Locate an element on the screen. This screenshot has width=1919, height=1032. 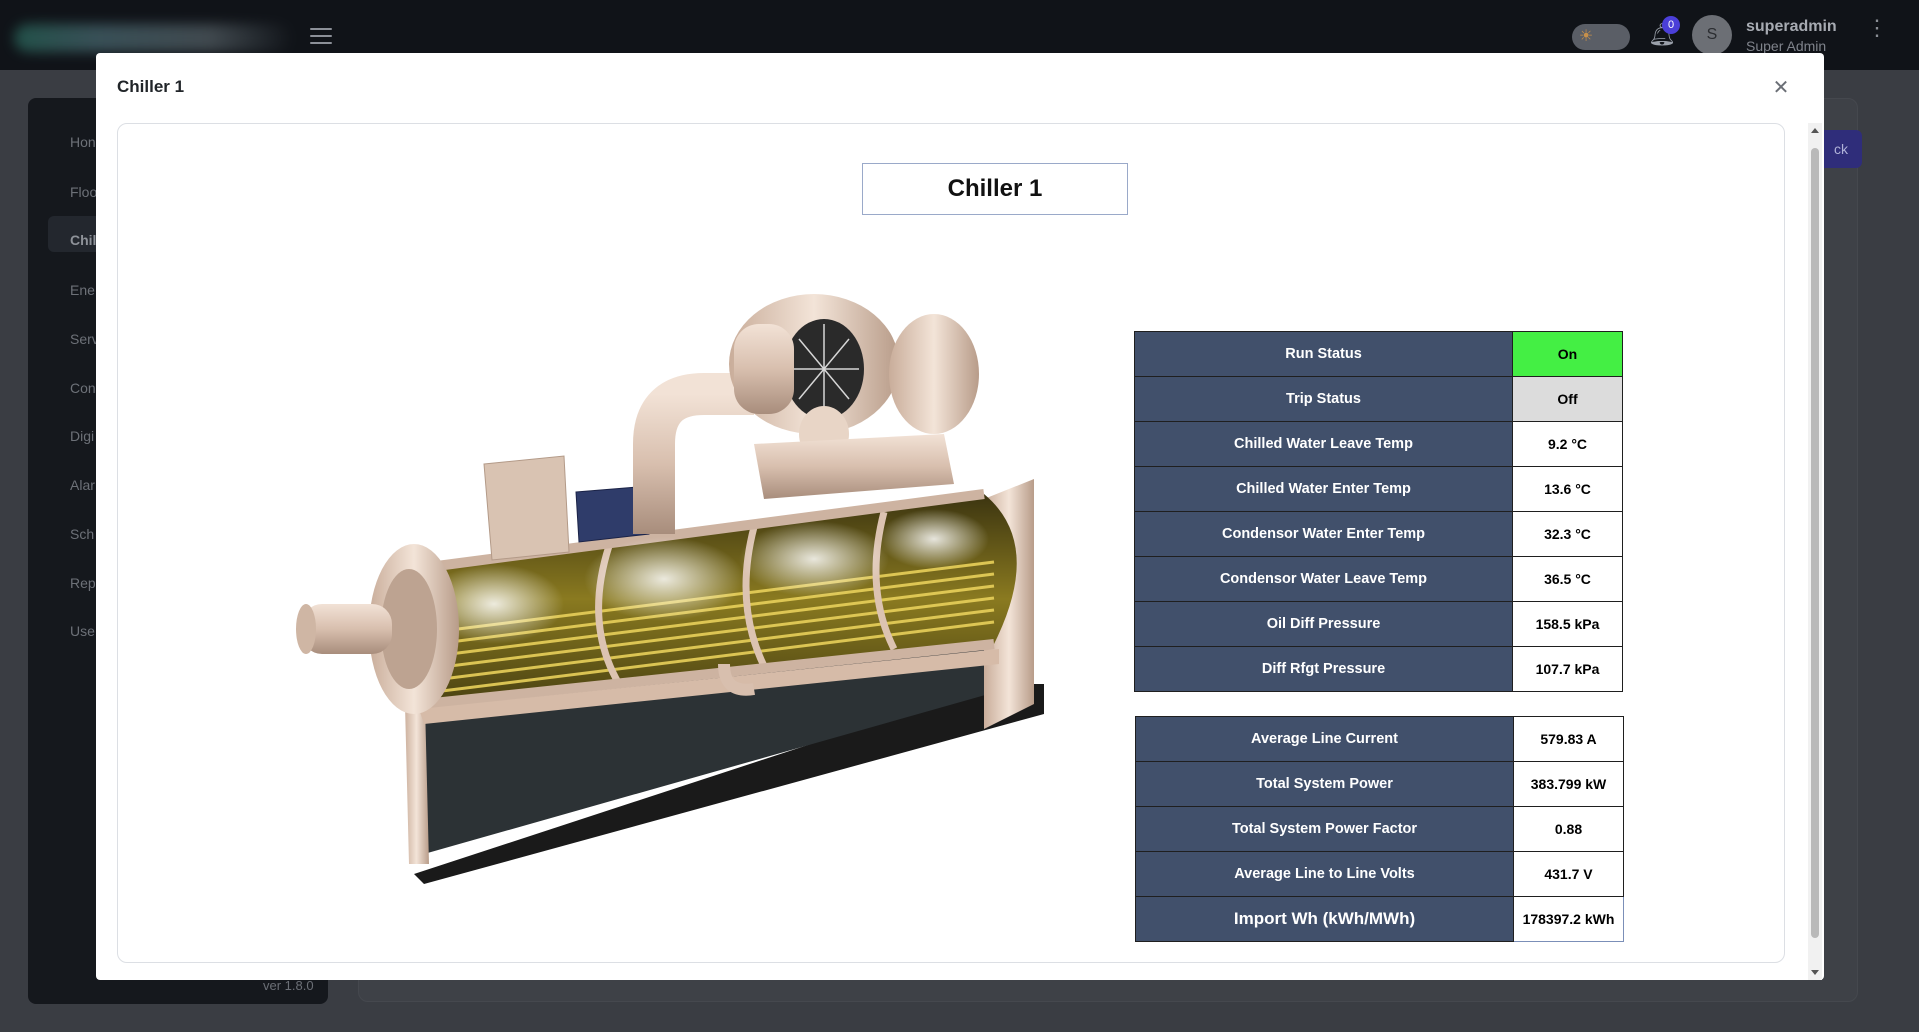
table-row: Run Status On is located at coordinates (1378, 354).